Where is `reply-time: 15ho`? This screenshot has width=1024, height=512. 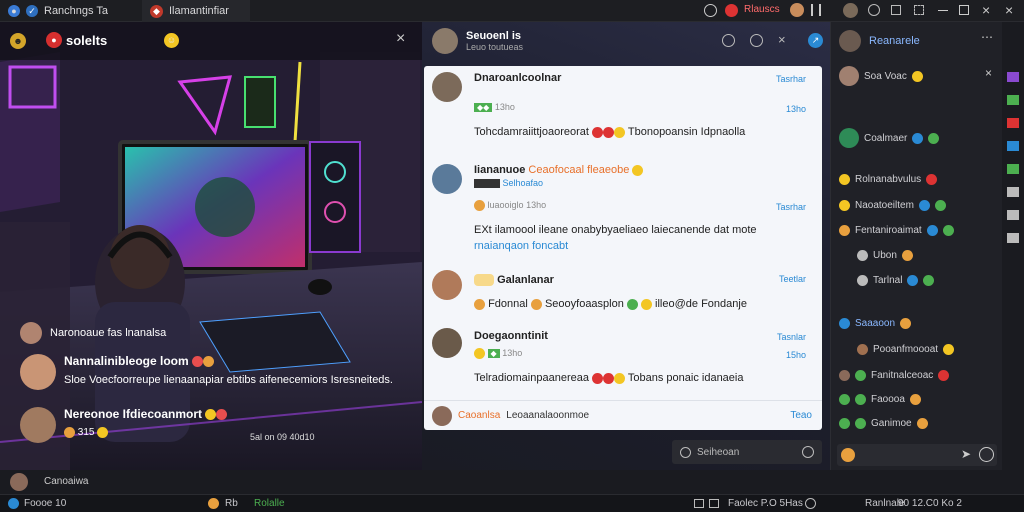 reply-time: 15ho is located at coordinates (795, 355).